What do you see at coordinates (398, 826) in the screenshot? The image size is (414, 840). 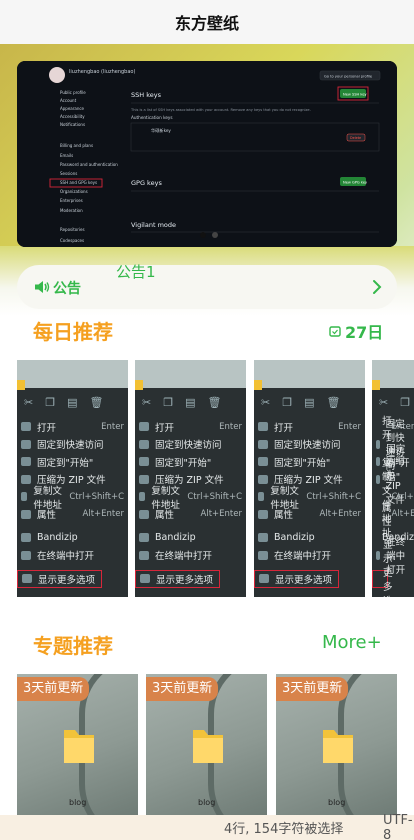 I see `encoding-status: UTF-8` at bounding box center [398, 826].